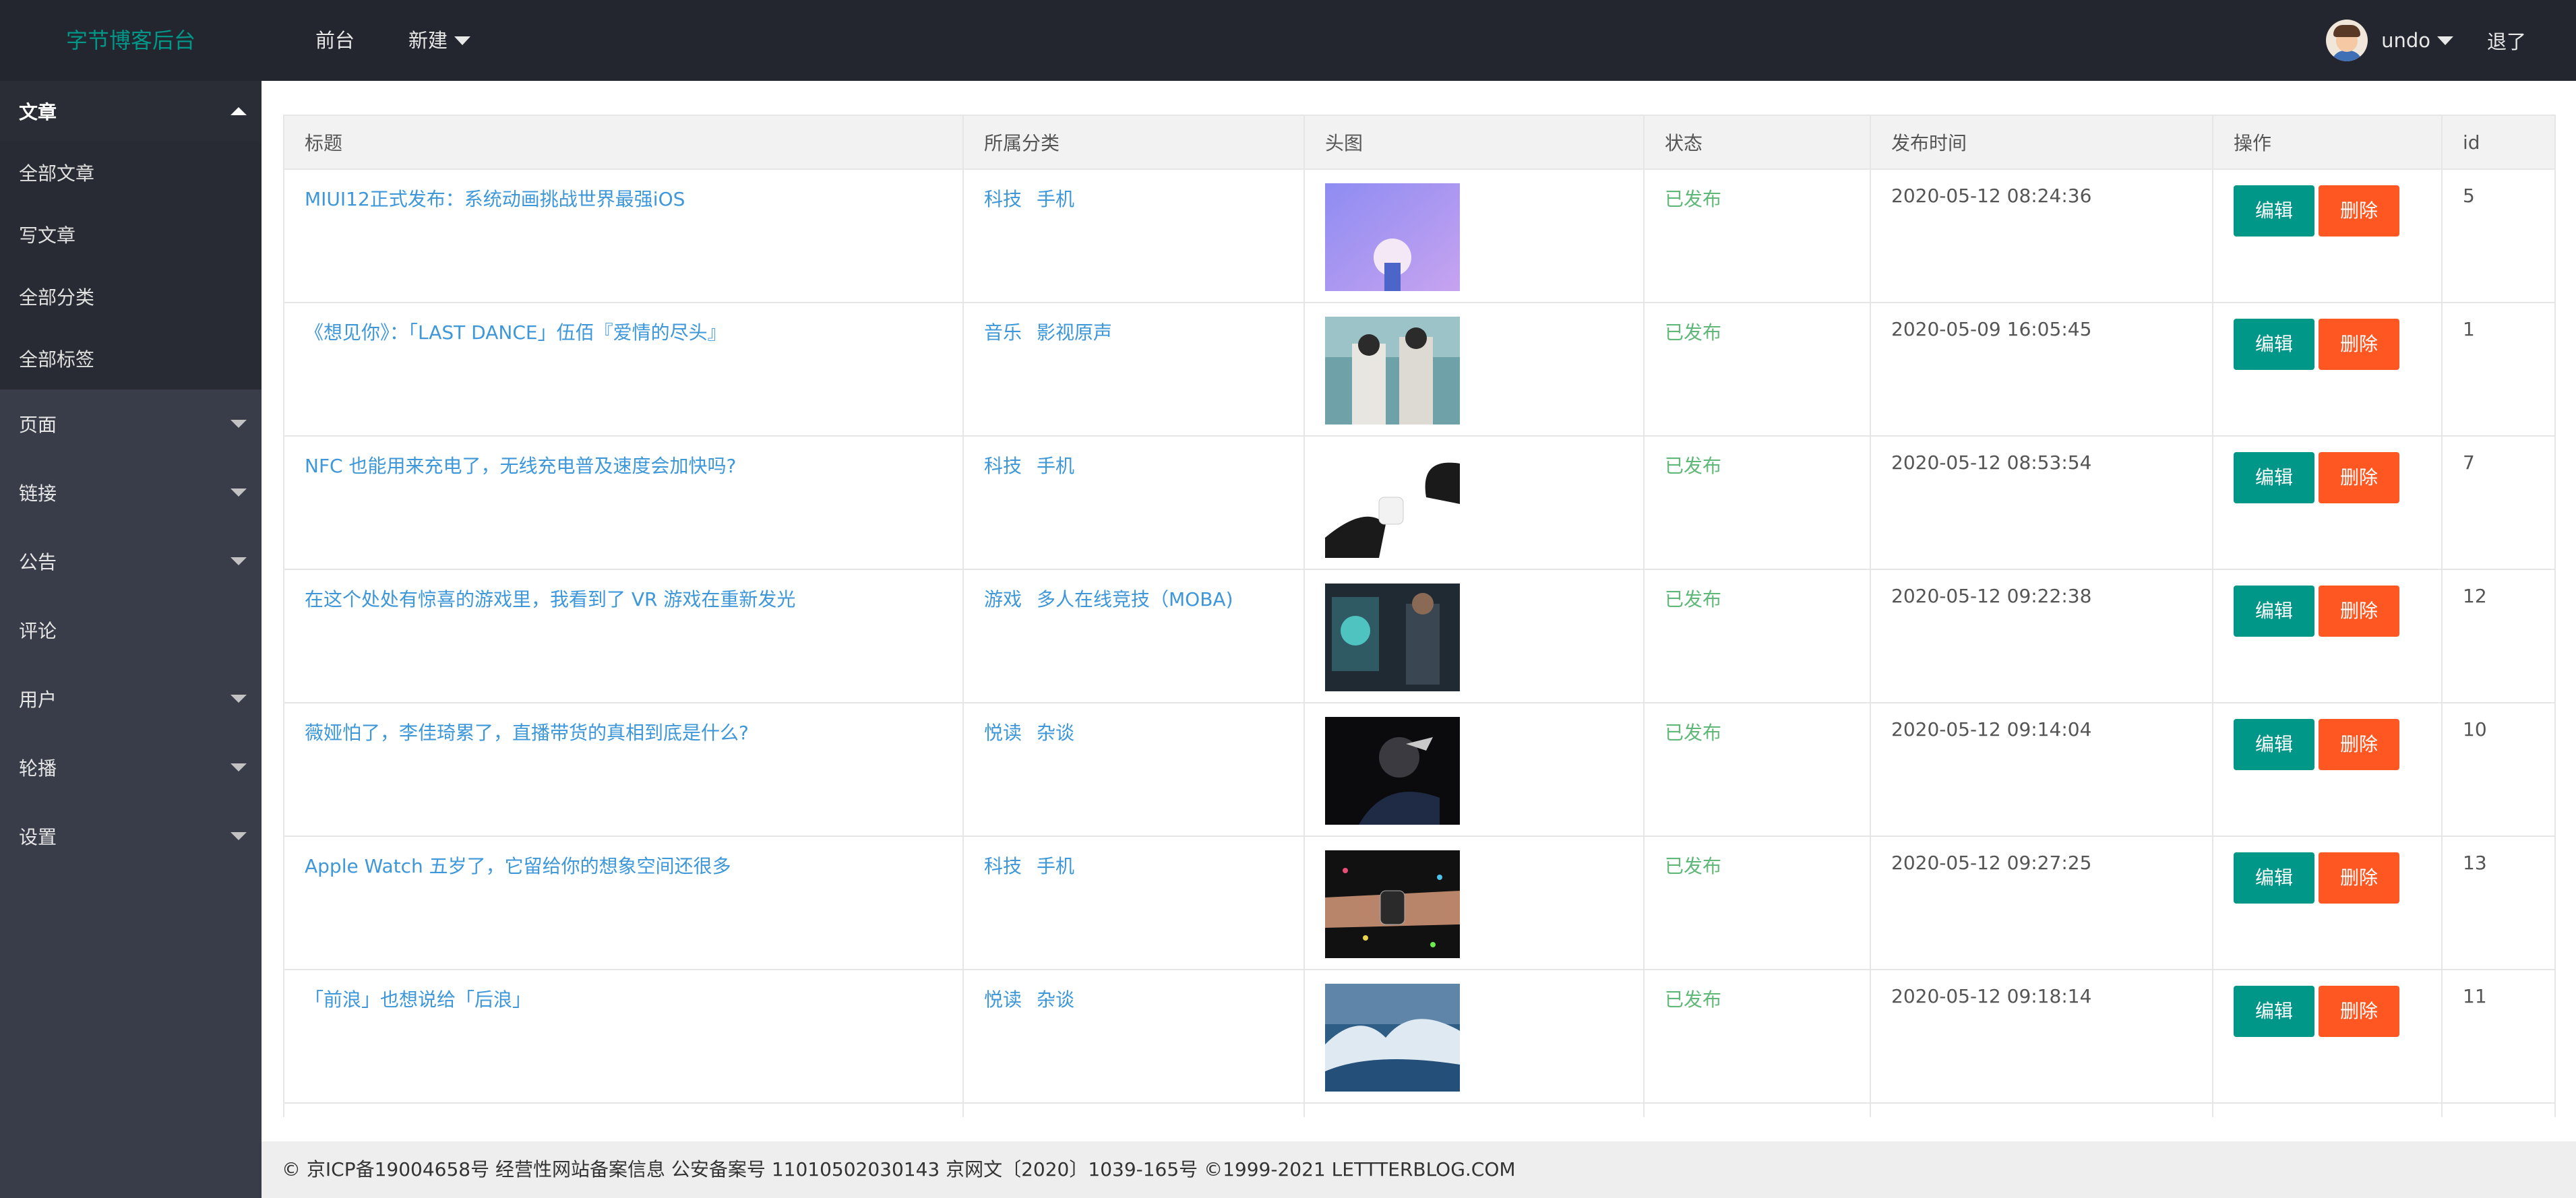 This screenshot has width=2576, height=1198. Describe the element at coordinates (38, 700) in the screenshot. I see `sidebar-item-label: 用户` at that location.